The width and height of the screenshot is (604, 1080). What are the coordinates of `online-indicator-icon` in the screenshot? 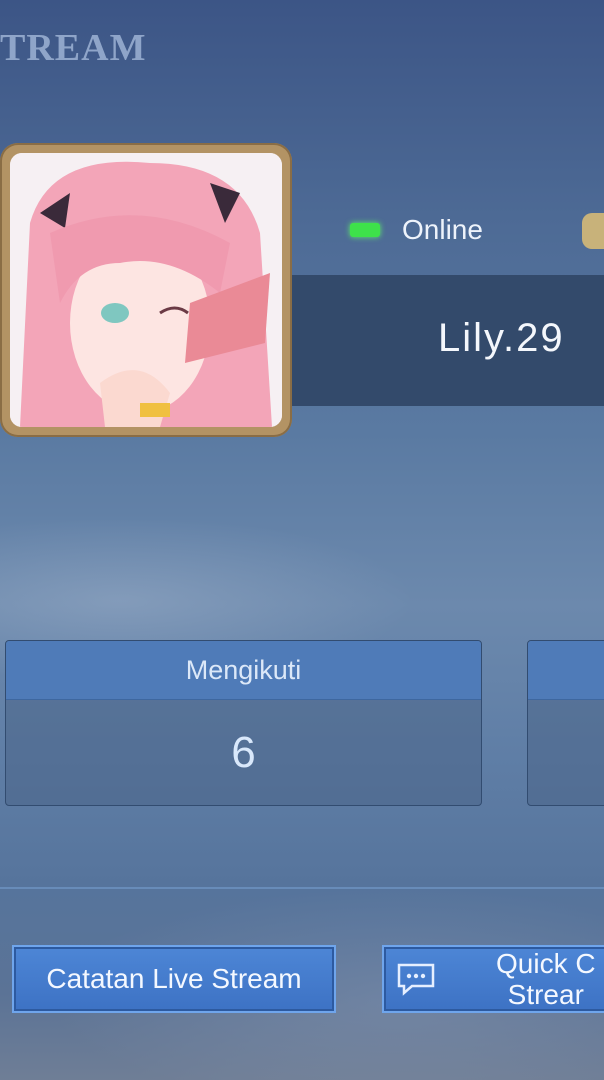 It's located at (365, 230).